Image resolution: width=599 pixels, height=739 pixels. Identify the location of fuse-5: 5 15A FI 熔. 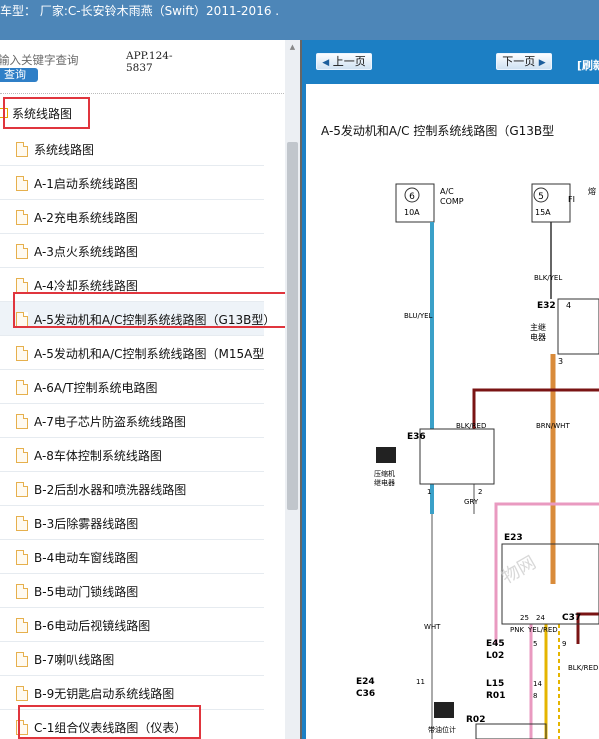
(563, 203).